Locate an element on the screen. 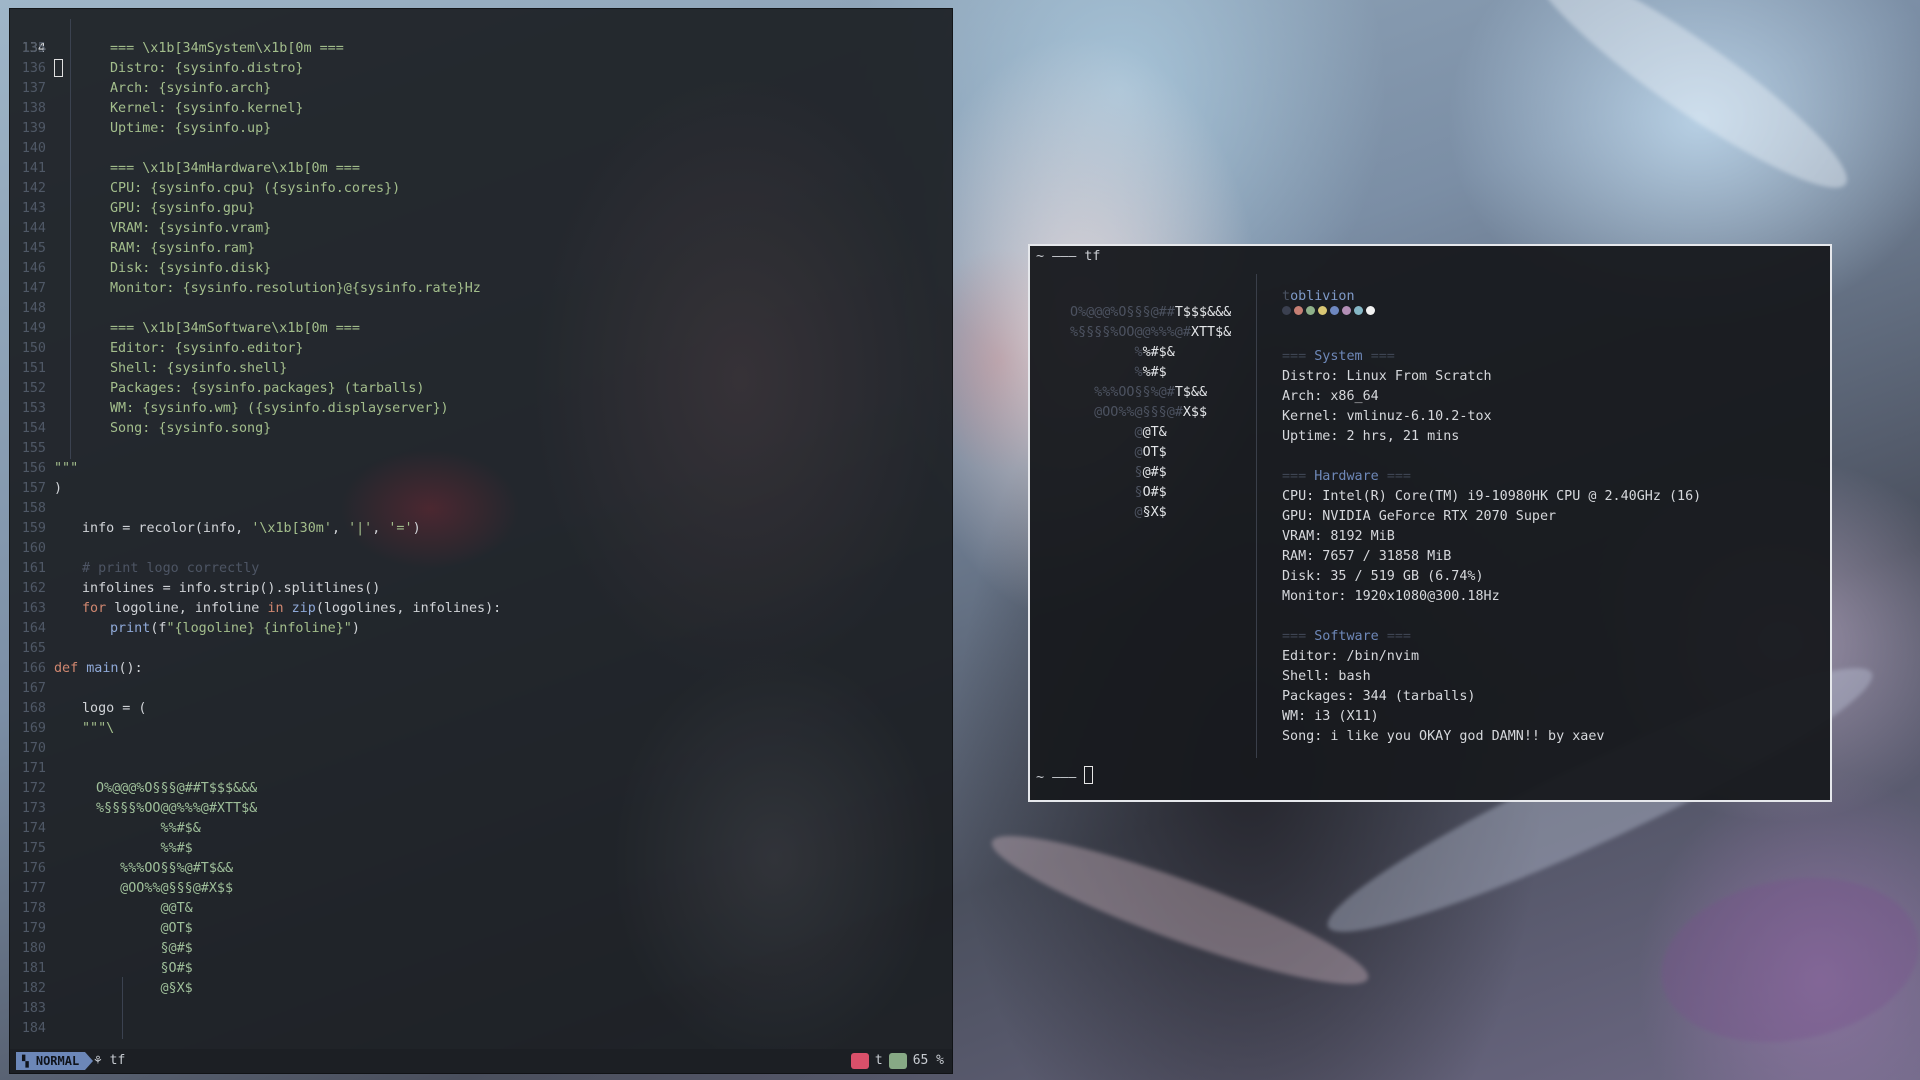 The height and width of the screenshot is (1080, 1920). terminal-prompt: ~ ——— is located at coordinates (1065, 775).